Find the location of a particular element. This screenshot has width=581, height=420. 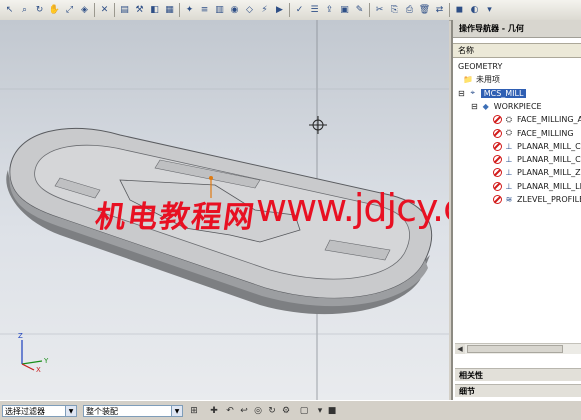

verify-icon: ✓ is located at coordinates (299, 9).